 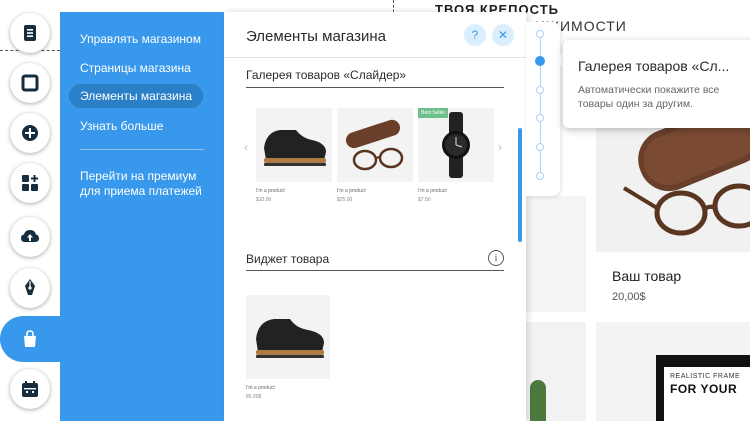 I want to click on card-image: Best Seller, so click(x=456, y=145).